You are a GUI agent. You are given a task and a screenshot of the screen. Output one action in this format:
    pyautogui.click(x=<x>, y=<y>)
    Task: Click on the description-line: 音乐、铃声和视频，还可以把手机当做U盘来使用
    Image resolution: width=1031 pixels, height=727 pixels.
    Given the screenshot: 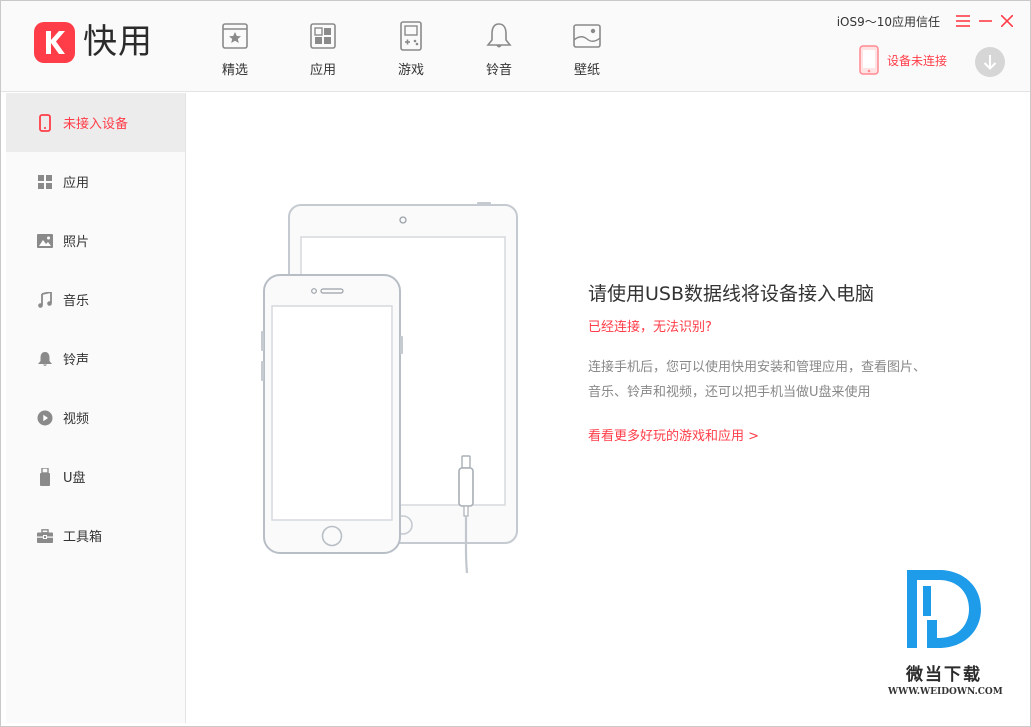 What is the action you would take?
    pyautogui.click(x=729, y=392)
    